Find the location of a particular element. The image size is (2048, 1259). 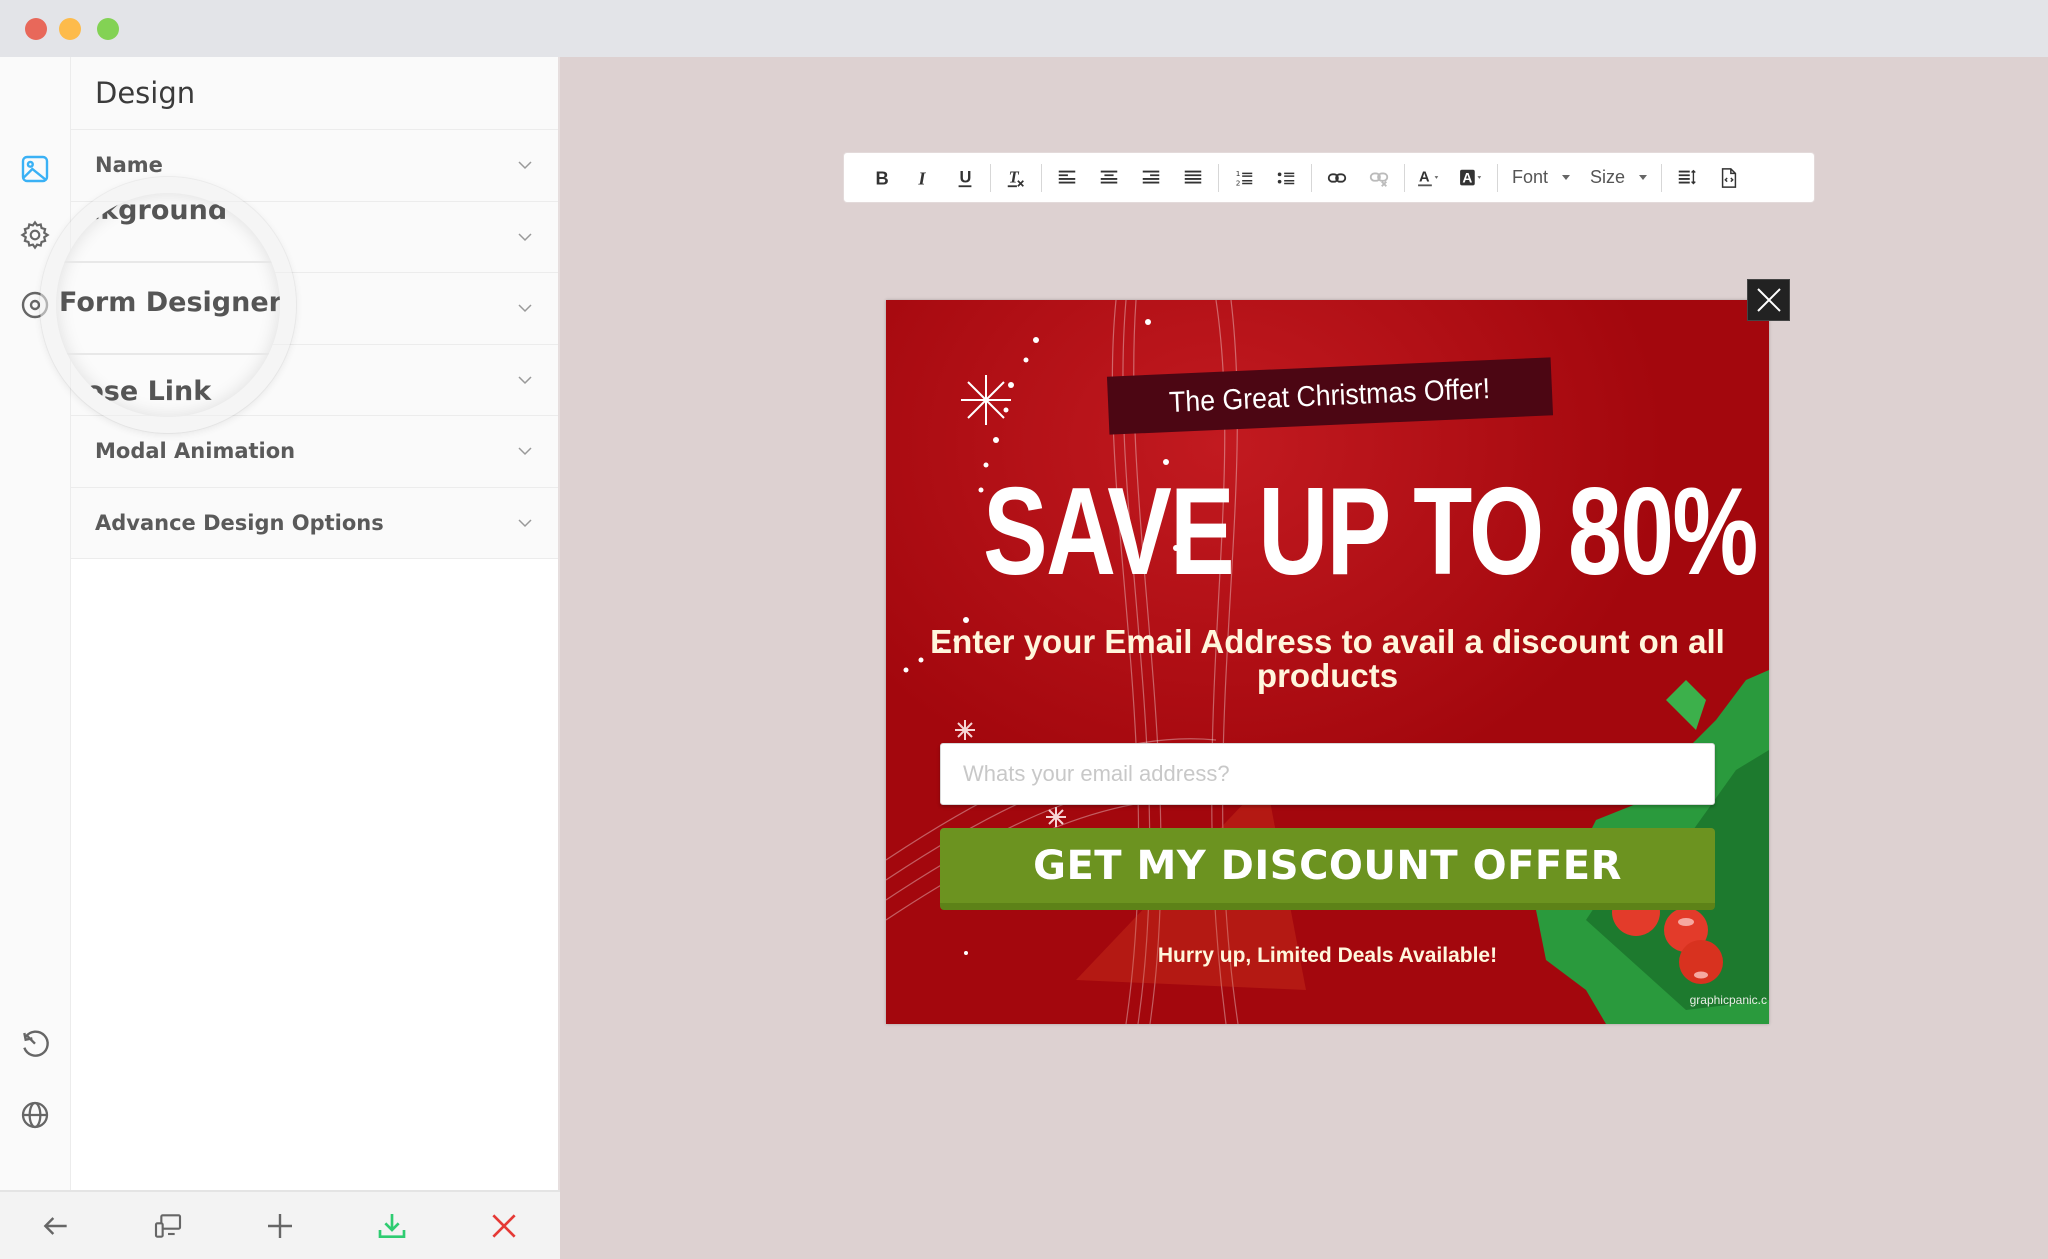

email-input is located at coordinates (1327, 774).